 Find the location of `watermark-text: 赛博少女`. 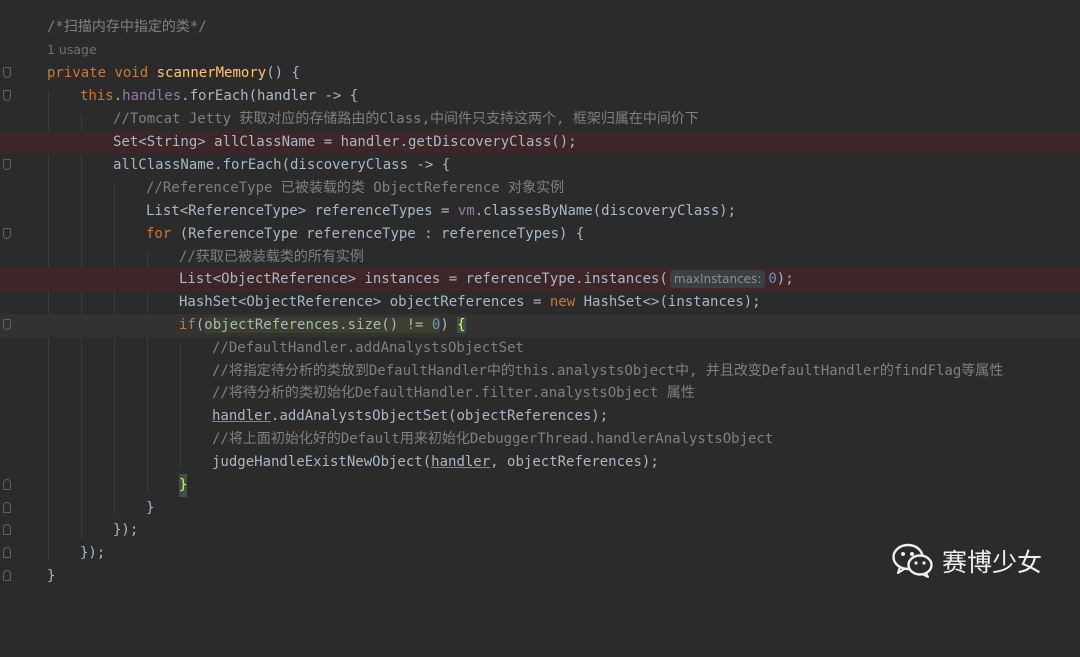

watermark-text: 赛博少女 is located at coordinates (991, 562).